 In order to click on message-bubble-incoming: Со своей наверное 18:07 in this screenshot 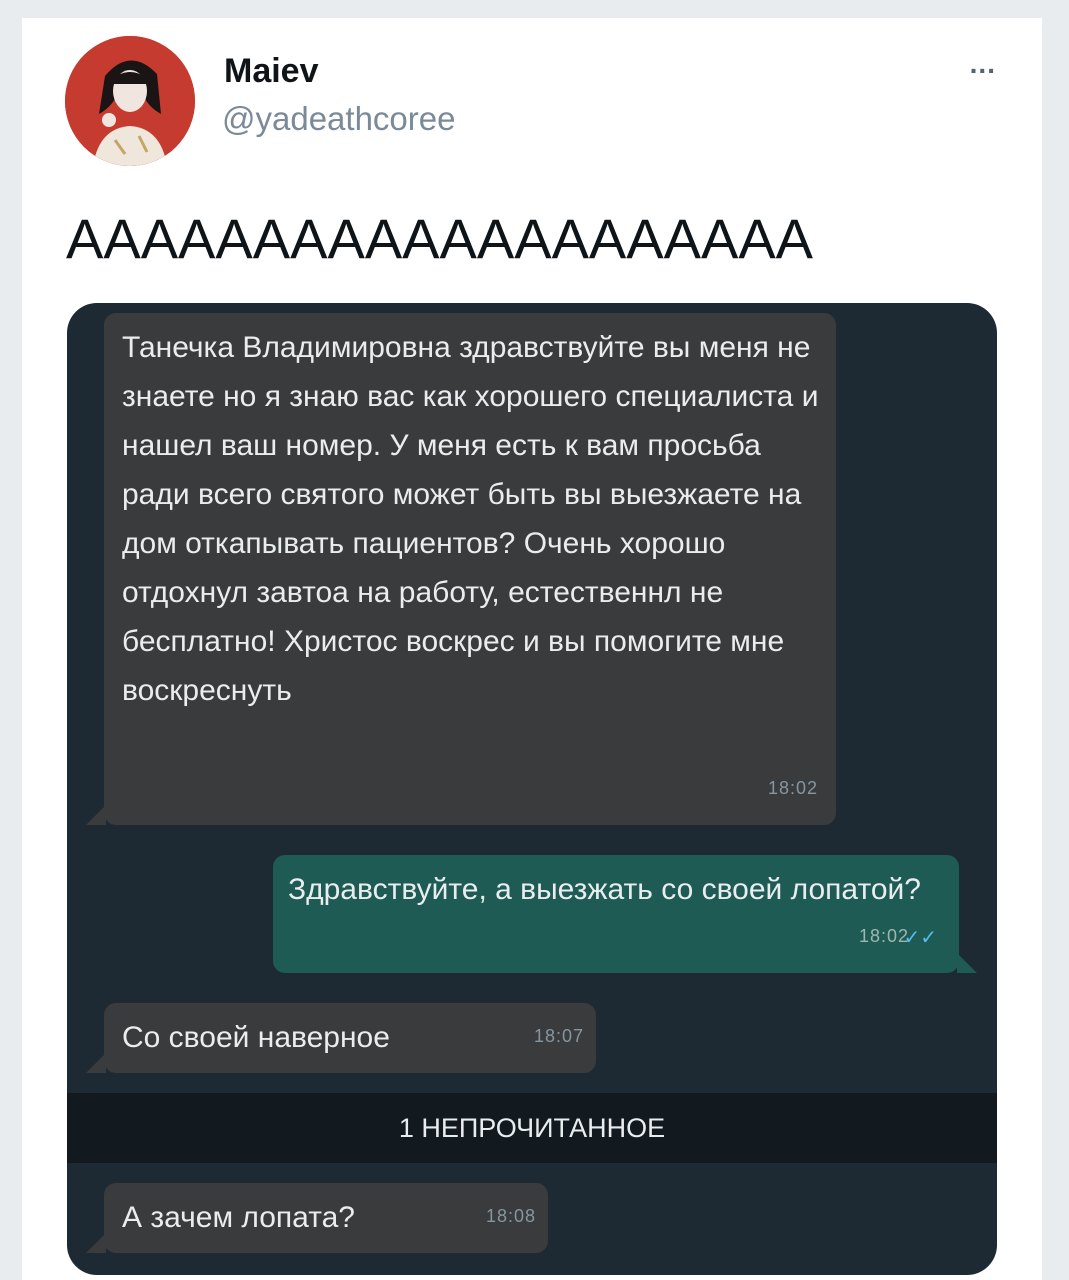, I will do `click(341, 1038)`.